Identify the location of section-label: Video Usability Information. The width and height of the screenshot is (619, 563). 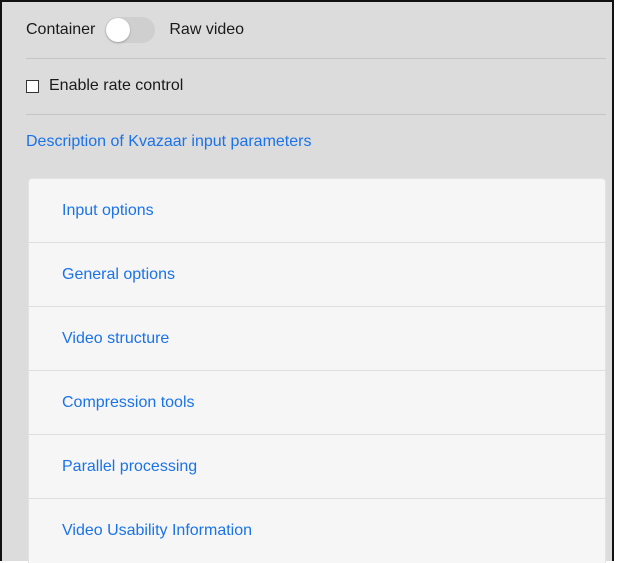
(157, 530).